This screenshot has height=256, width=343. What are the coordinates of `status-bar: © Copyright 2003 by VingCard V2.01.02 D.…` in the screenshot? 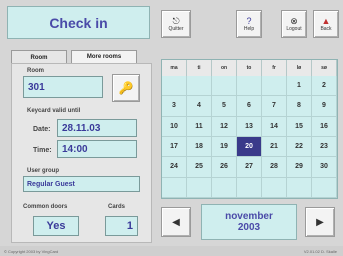 It's located at (171, 251).